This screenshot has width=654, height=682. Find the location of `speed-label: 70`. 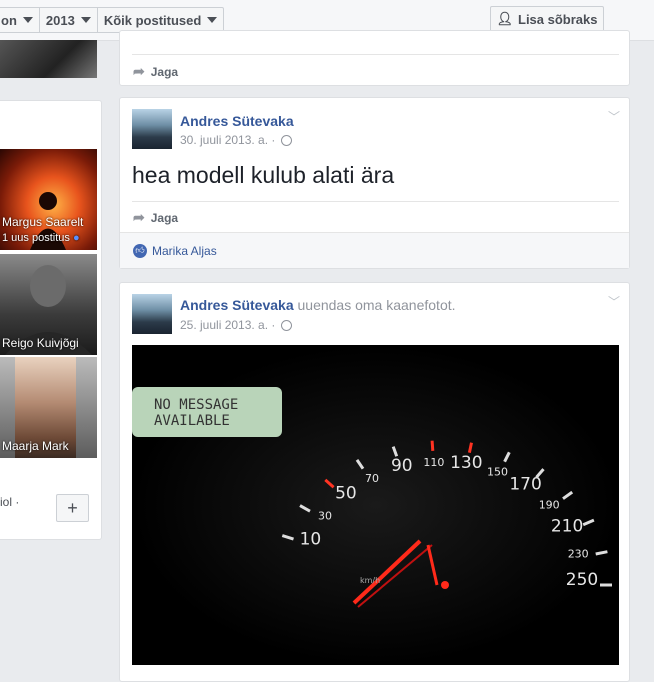

speed-label: 70 is located at coordinates (372, 478).